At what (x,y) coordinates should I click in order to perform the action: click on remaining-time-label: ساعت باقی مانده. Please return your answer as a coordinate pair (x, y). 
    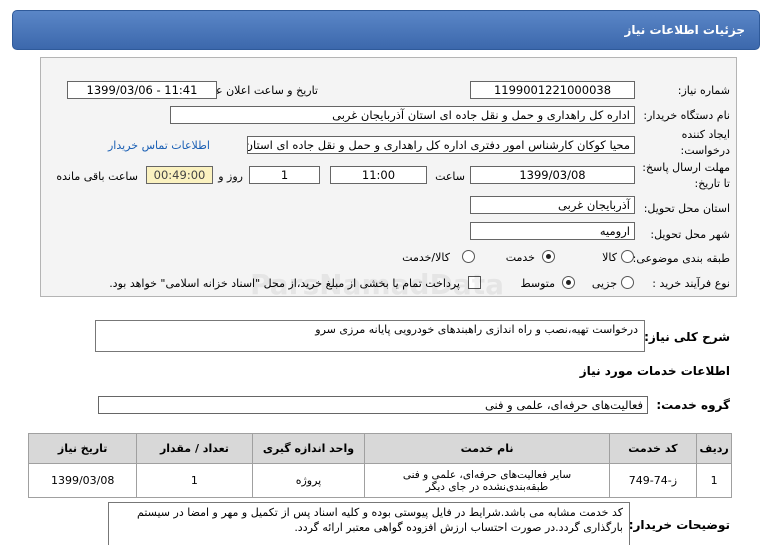
    Looking at the image, I should click on (97, 176).